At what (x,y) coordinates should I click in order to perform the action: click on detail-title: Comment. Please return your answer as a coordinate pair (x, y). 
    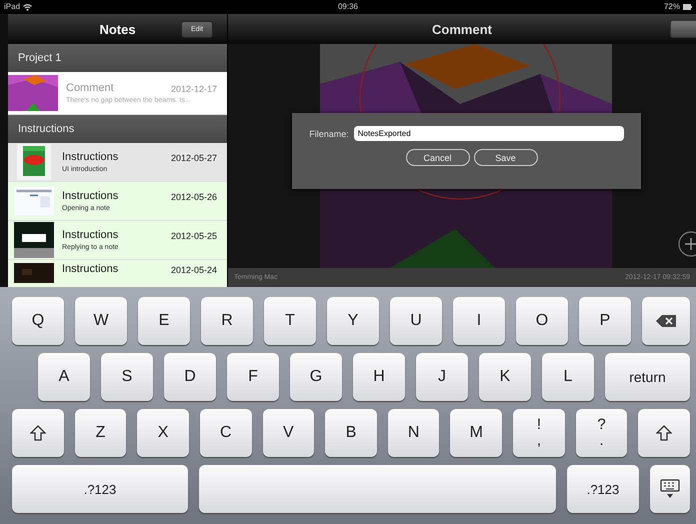
    Looking at the image, I should click on (462, 29).